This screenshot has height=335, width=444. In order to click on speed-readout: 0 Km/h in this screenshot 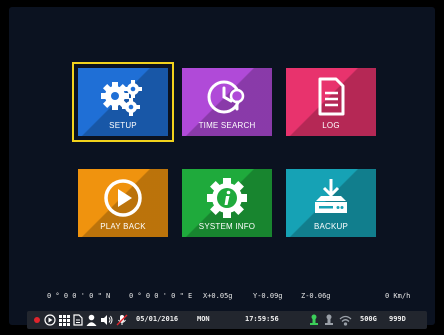, I will do `click(398, 296)`.